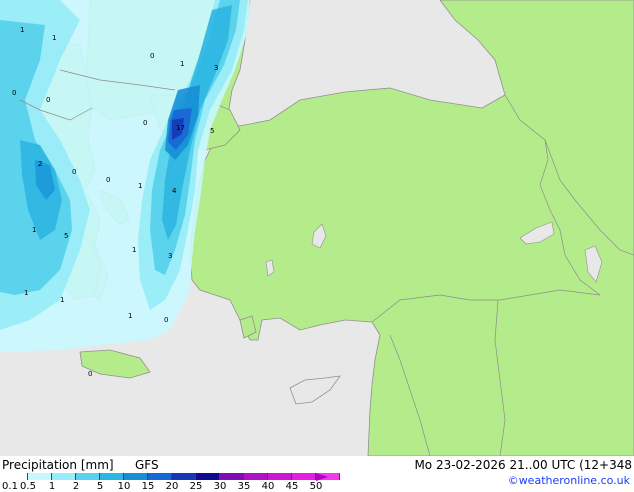 The height and width of the screenshot is (492, 634). I want to click on scale-label: 1, so click(52, 486).